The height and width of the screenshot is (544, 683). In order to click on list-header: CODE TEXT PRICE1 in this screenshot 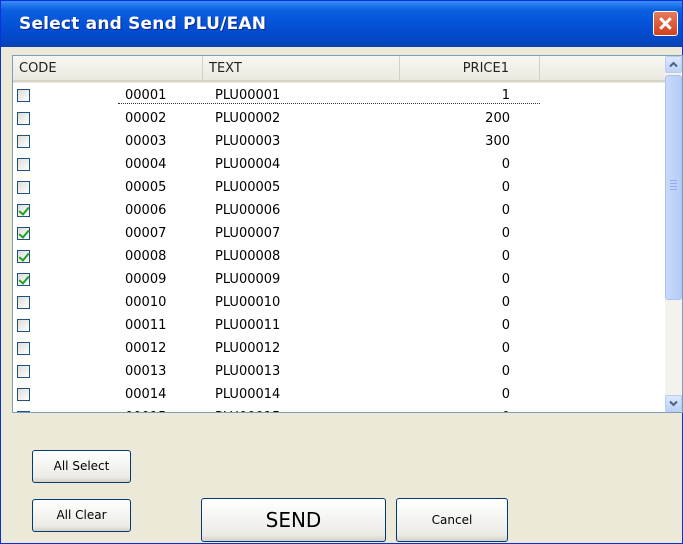, I will do `click(340, 69)`.